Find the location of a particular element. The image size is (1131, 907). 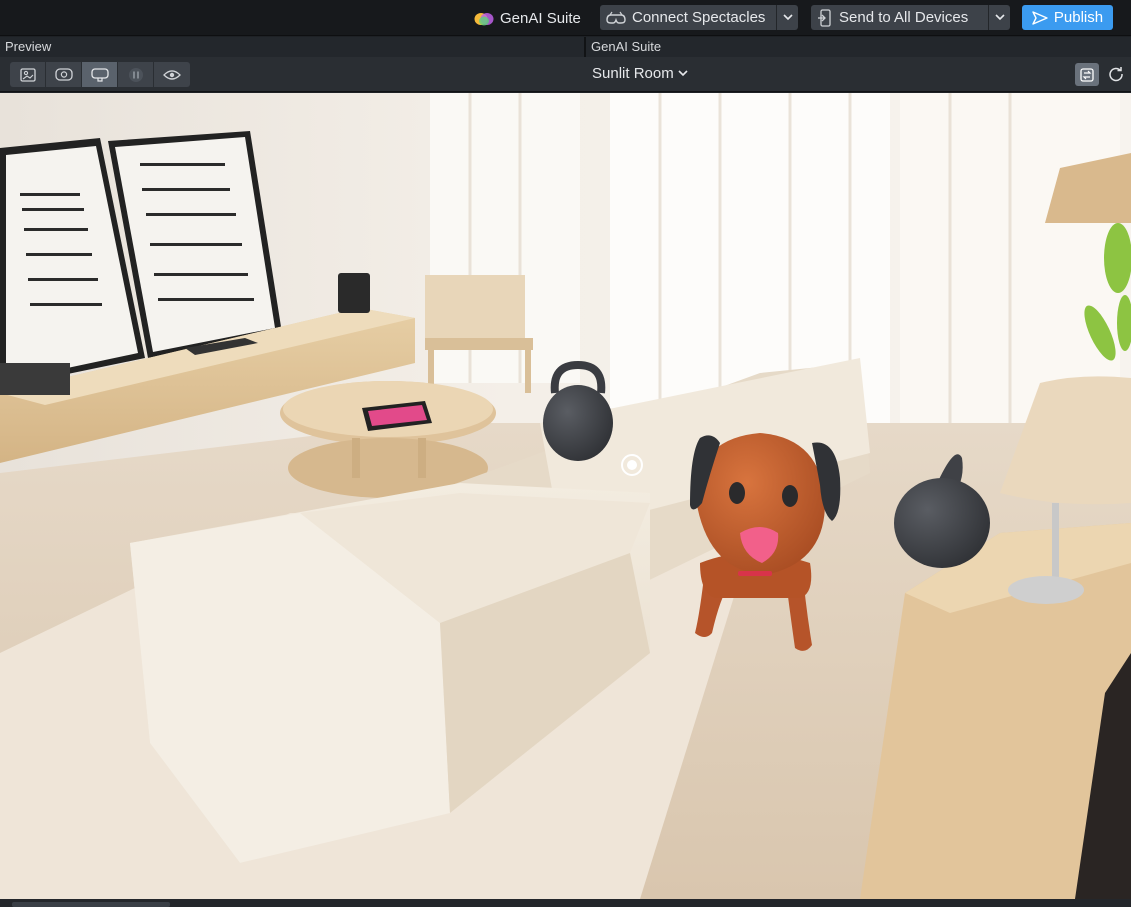

genai-brand: GenAI Suite is located at coordinates (527, 18).